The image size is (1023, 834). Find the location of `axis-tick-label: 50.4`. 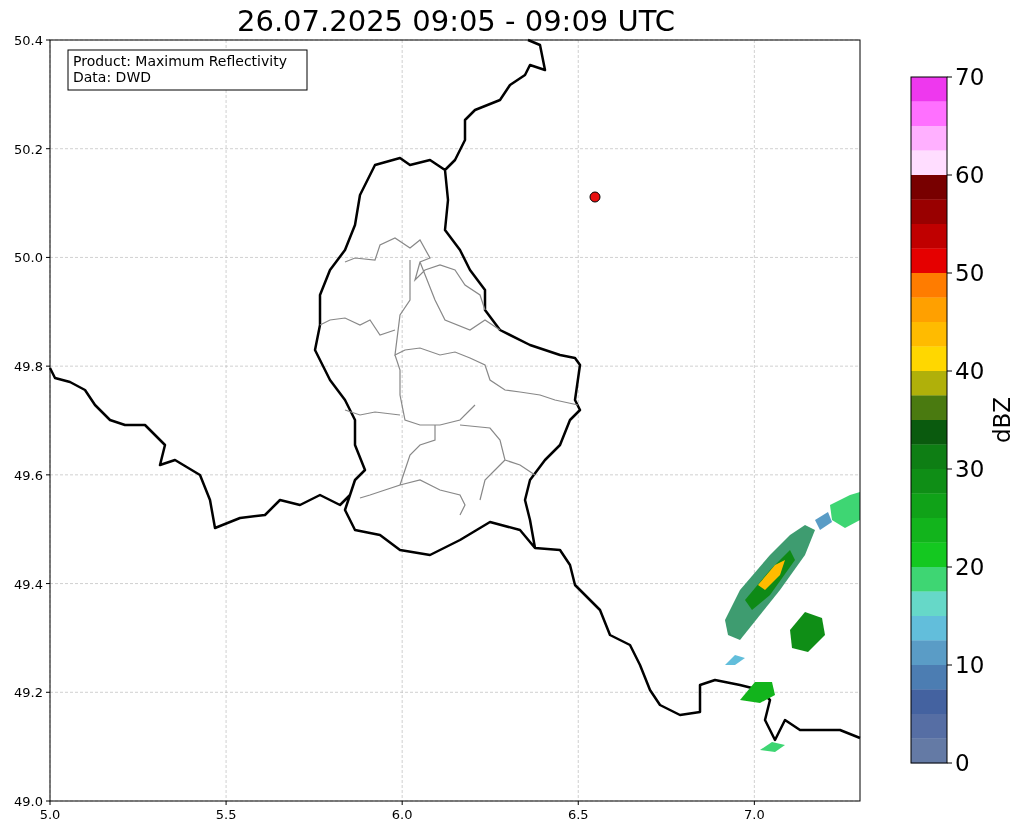

axis-tick-label: 50.4 is located at coordinates (28, 40).